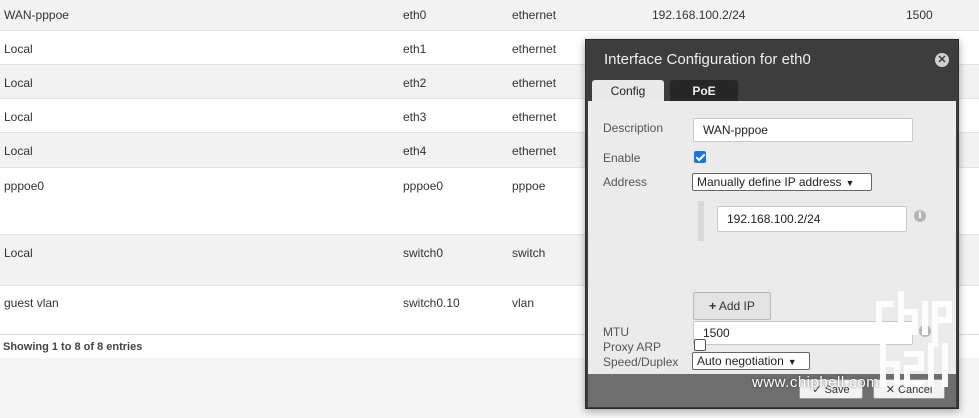  What do you see at coordinates (625, 182) in the screenshot?
I see `address-label: Address` at bounding box center [625, 182].